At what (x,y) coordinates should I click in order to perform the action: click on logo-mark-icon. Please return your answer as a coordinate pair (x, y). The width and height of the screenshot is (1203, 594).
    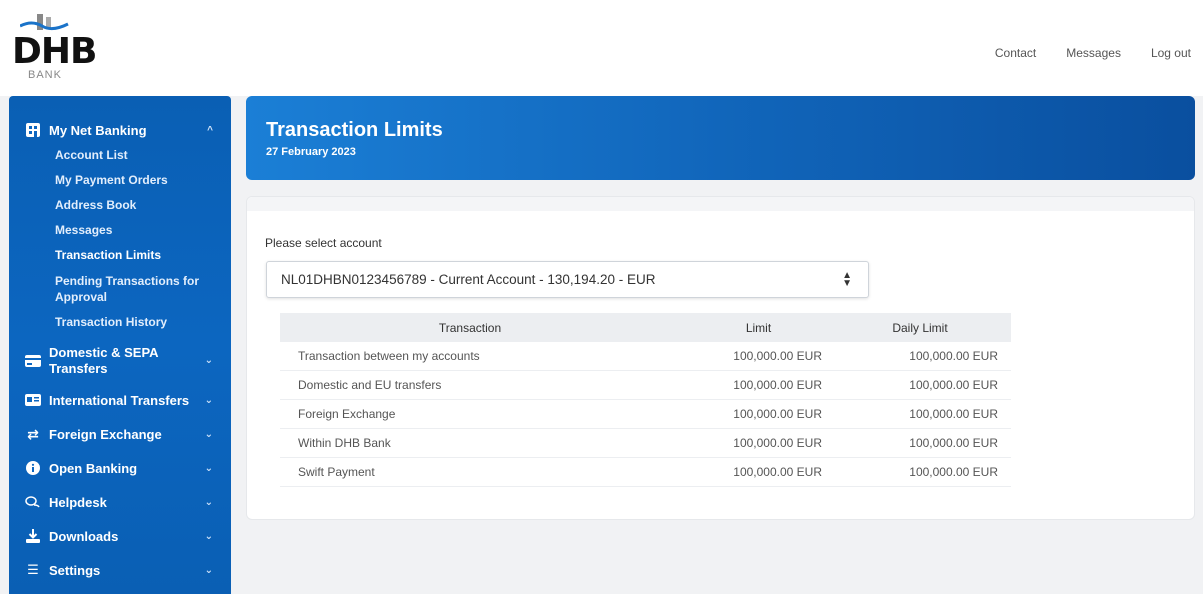
    Looking at the image, I should click on (44, 22).